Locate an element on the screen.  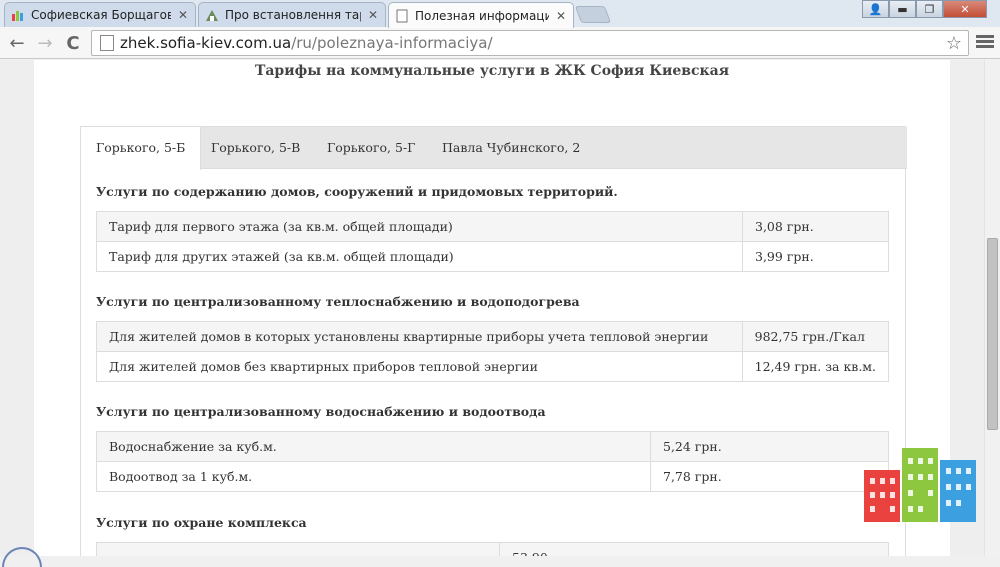
close-window-button: ✕ is located at coordinates (965, 9).